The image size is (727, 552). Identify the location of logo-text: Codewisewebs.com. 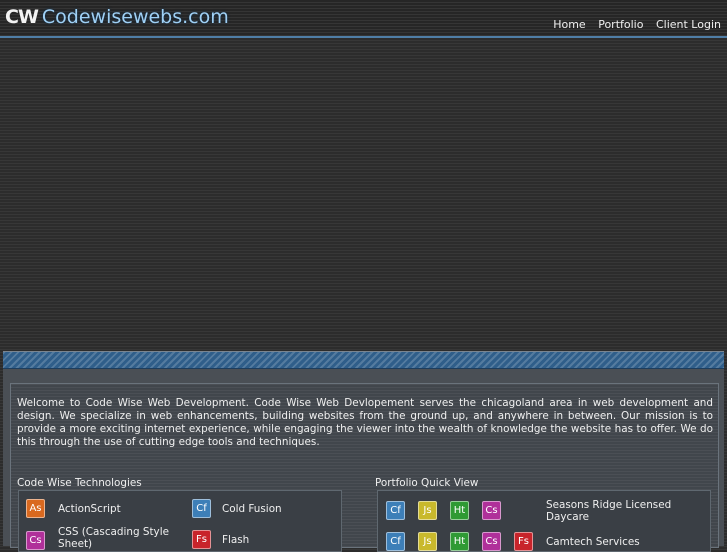
(135, 17).